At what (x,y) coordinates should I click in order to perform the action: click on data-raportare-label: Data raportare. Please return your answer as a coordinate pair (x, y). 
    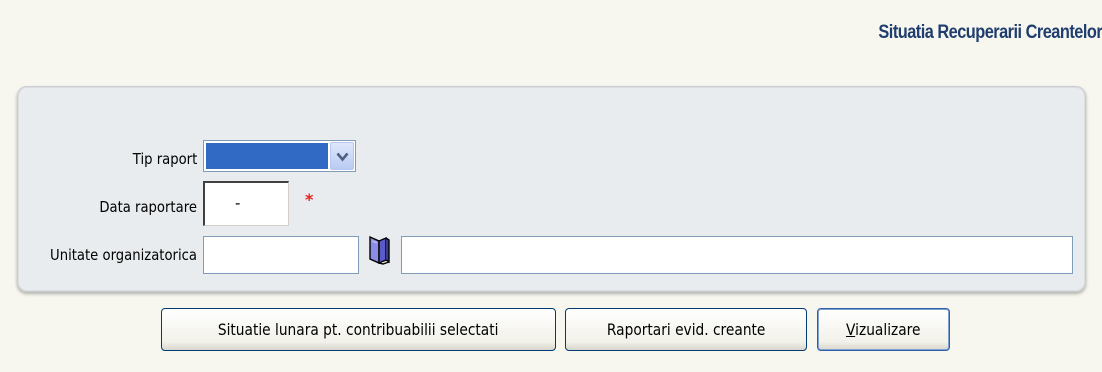
    Looking at the image, I should click on (148, 207).